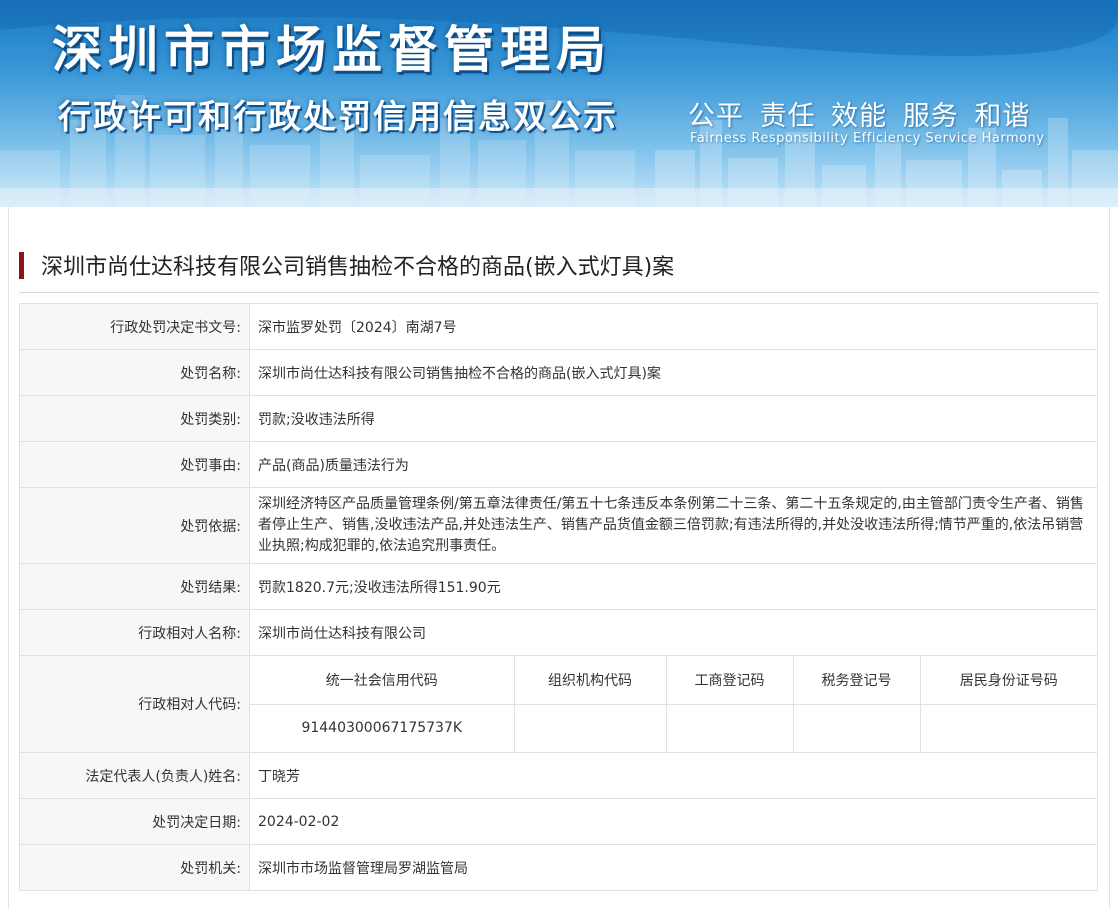  I want to click on case-title: 深圳市尚仕达科技有限公司销售抽检不合格的商品(嵌入式灯具)案, so click(358, 267).